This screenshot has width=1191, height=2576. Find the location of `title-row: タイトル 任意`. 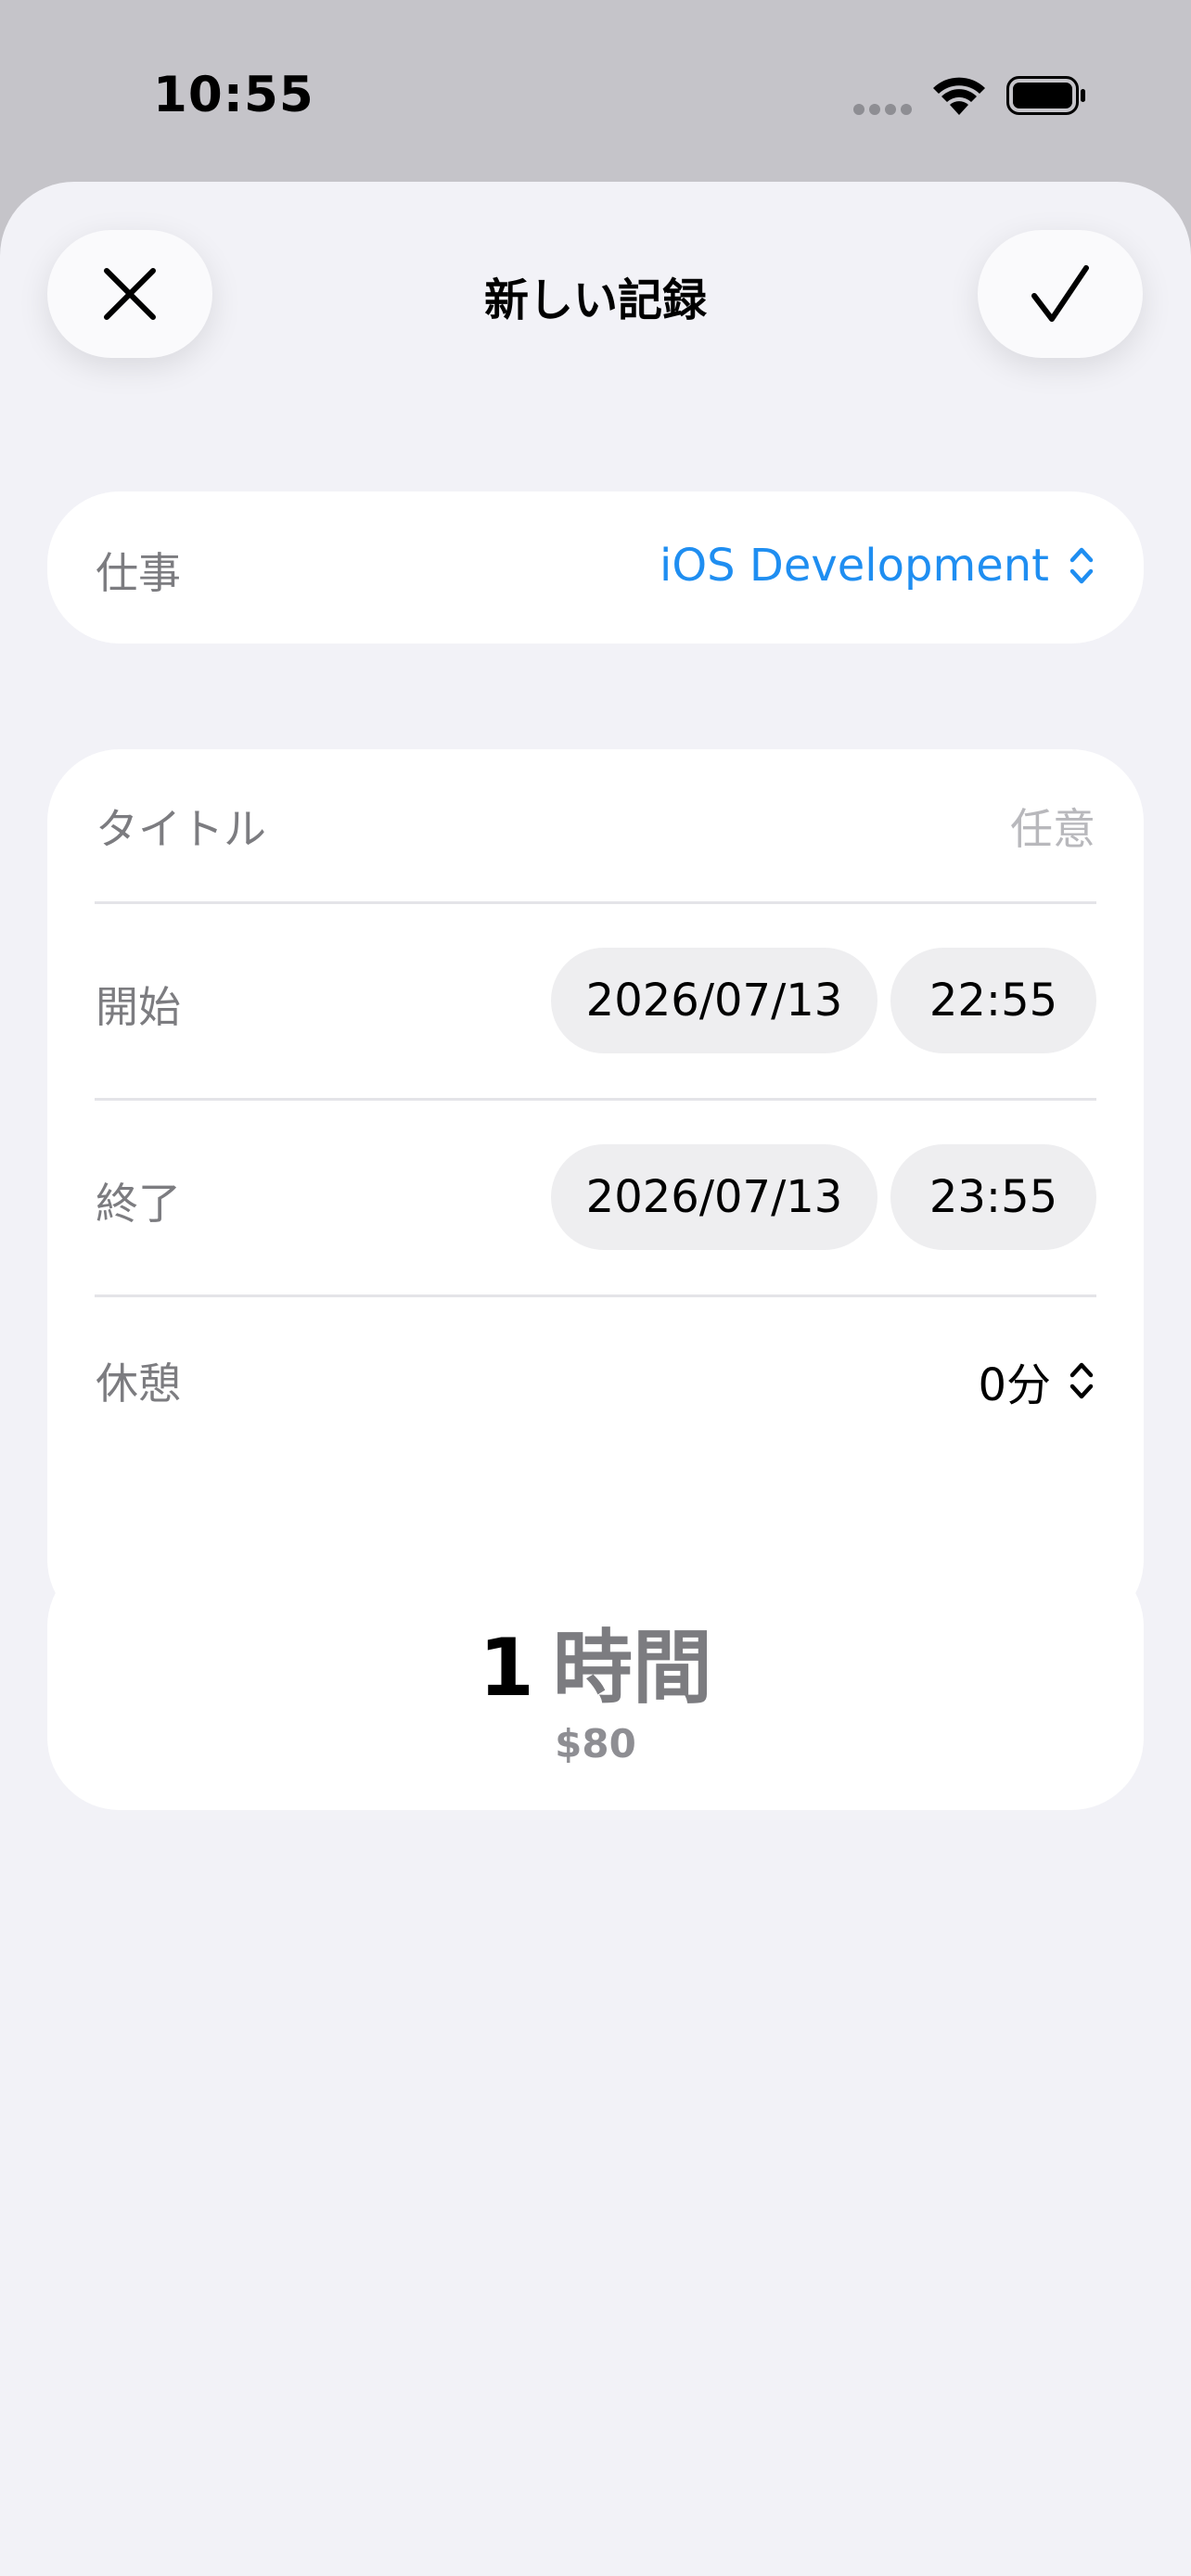

title-row: タイトル 任意 is located at coordinates (595, 826).